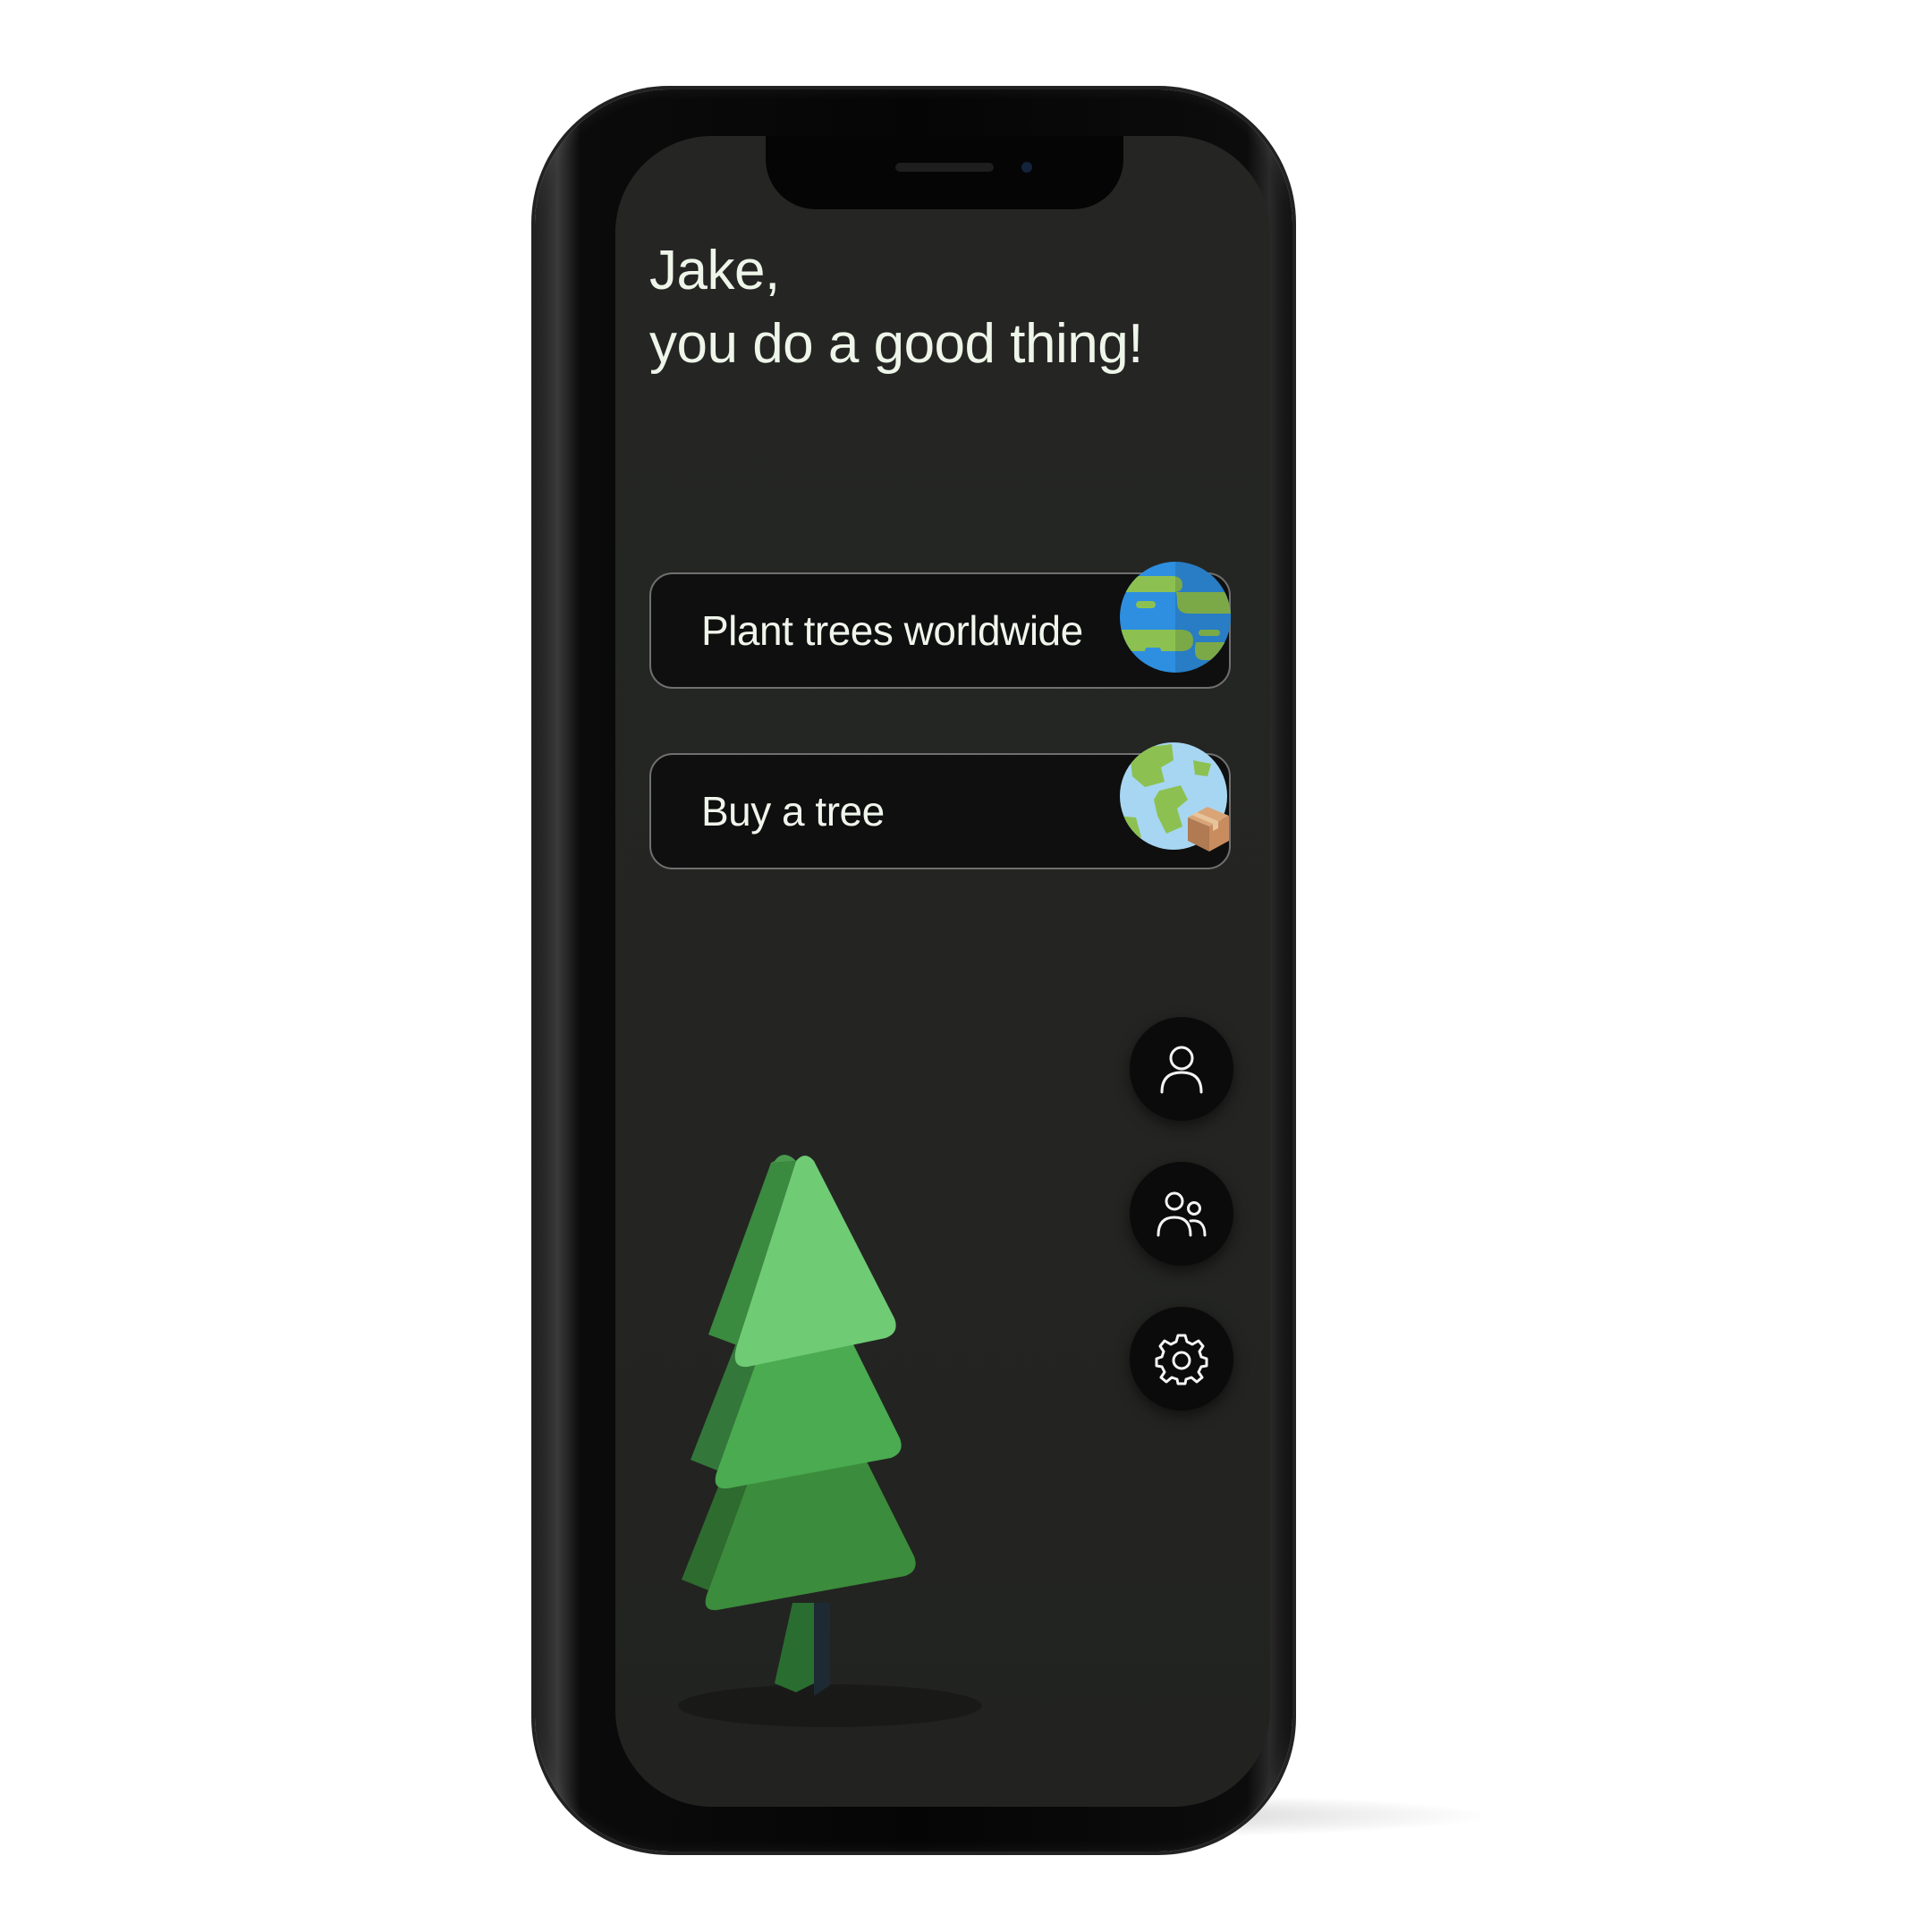  I want to click on earth-globe-icon, so click(1175, 617).